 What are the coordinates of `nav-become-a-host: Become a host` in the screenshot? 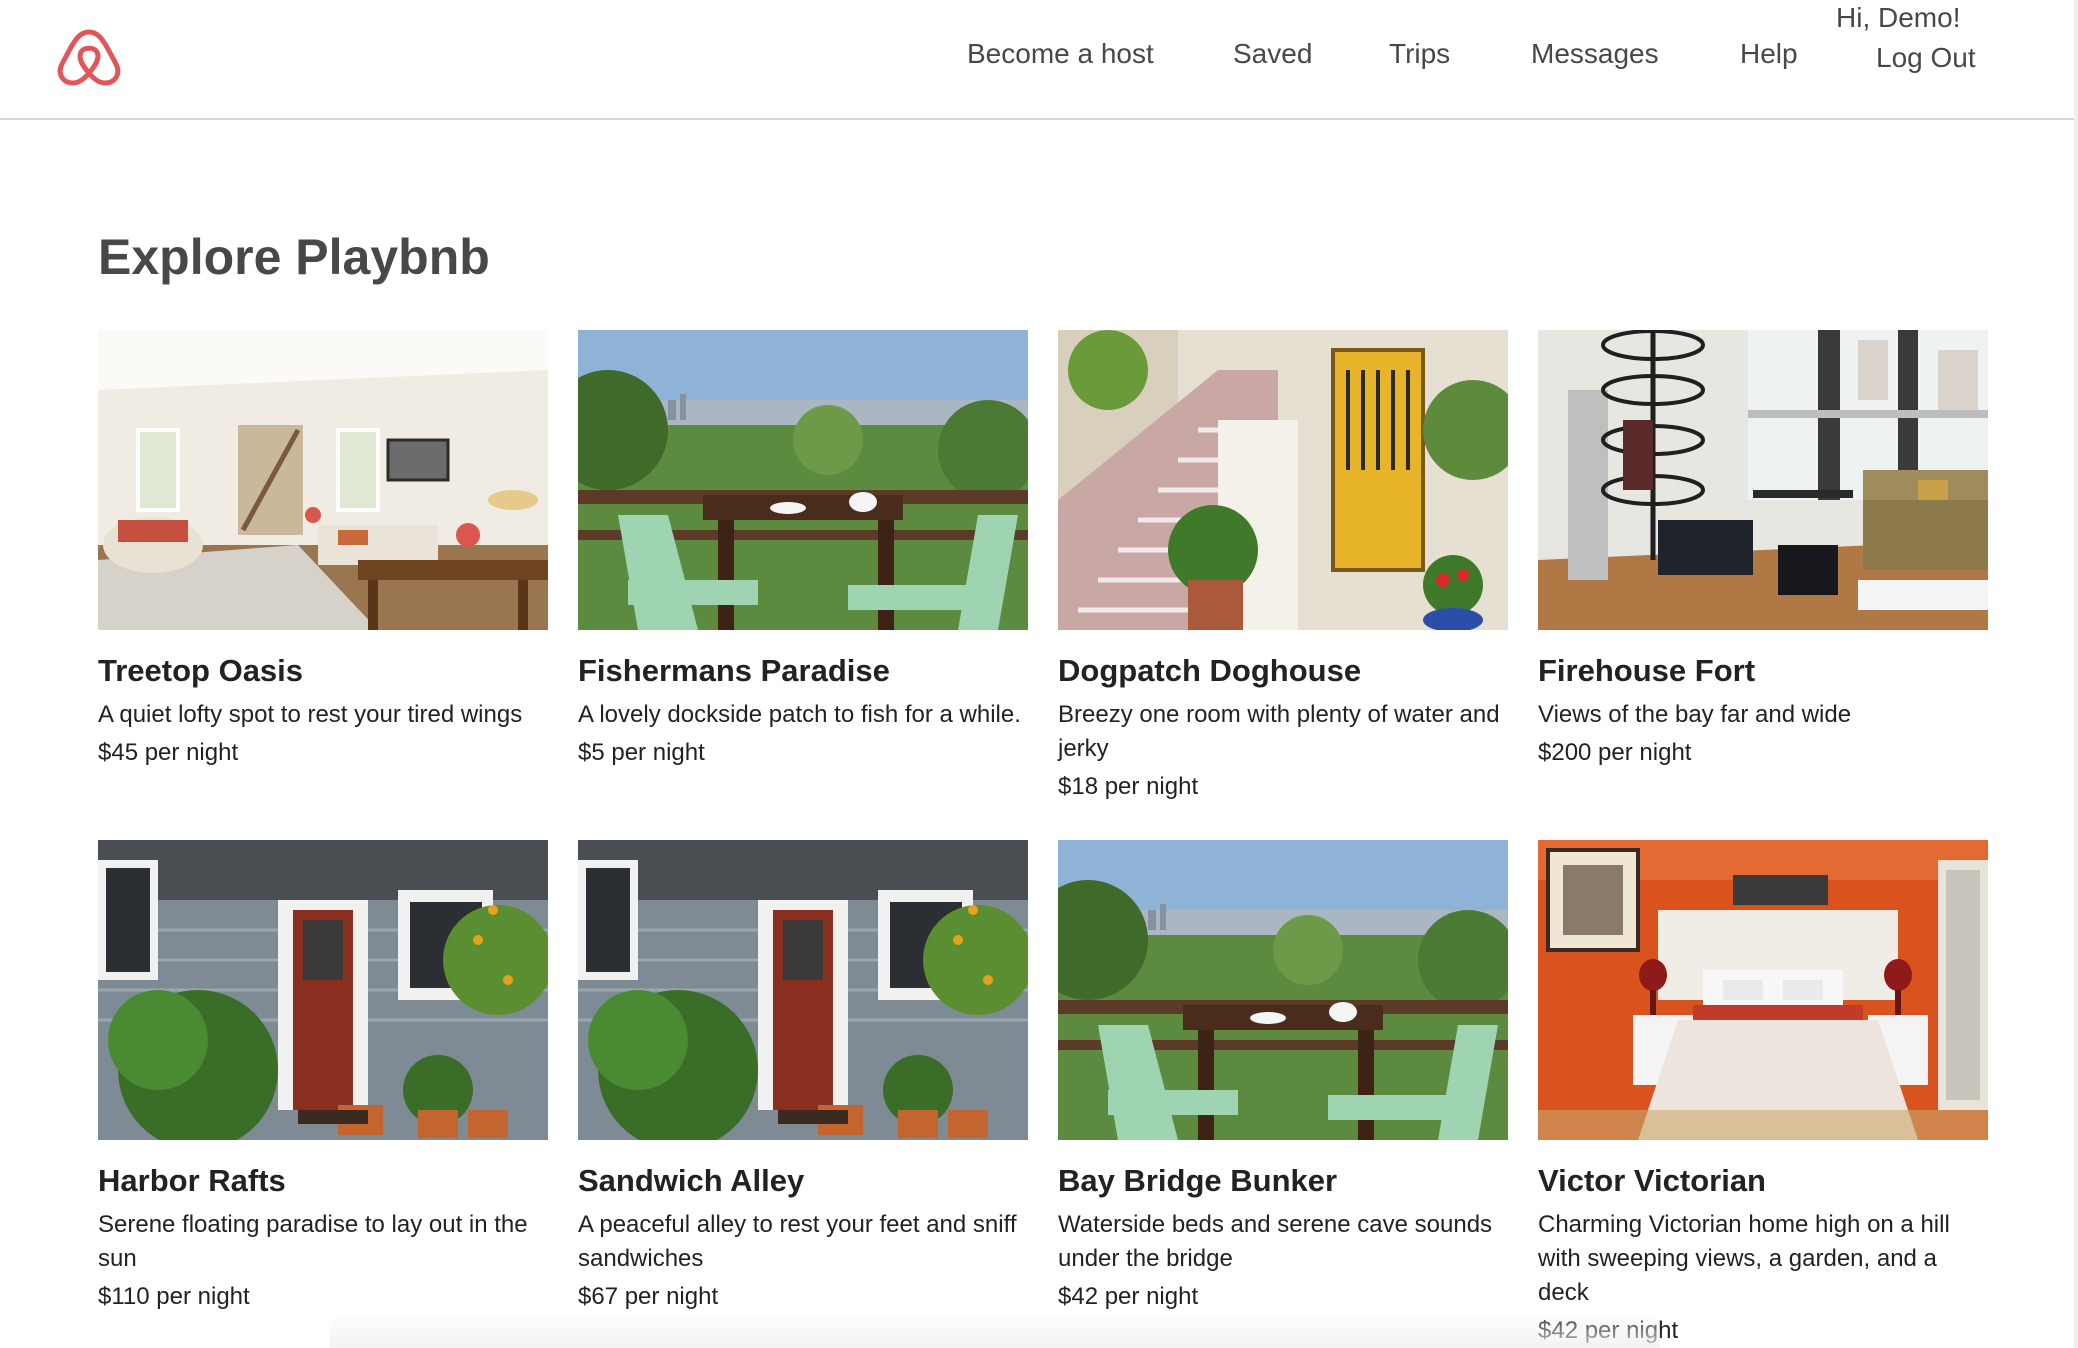 It's located at (1060, 54).